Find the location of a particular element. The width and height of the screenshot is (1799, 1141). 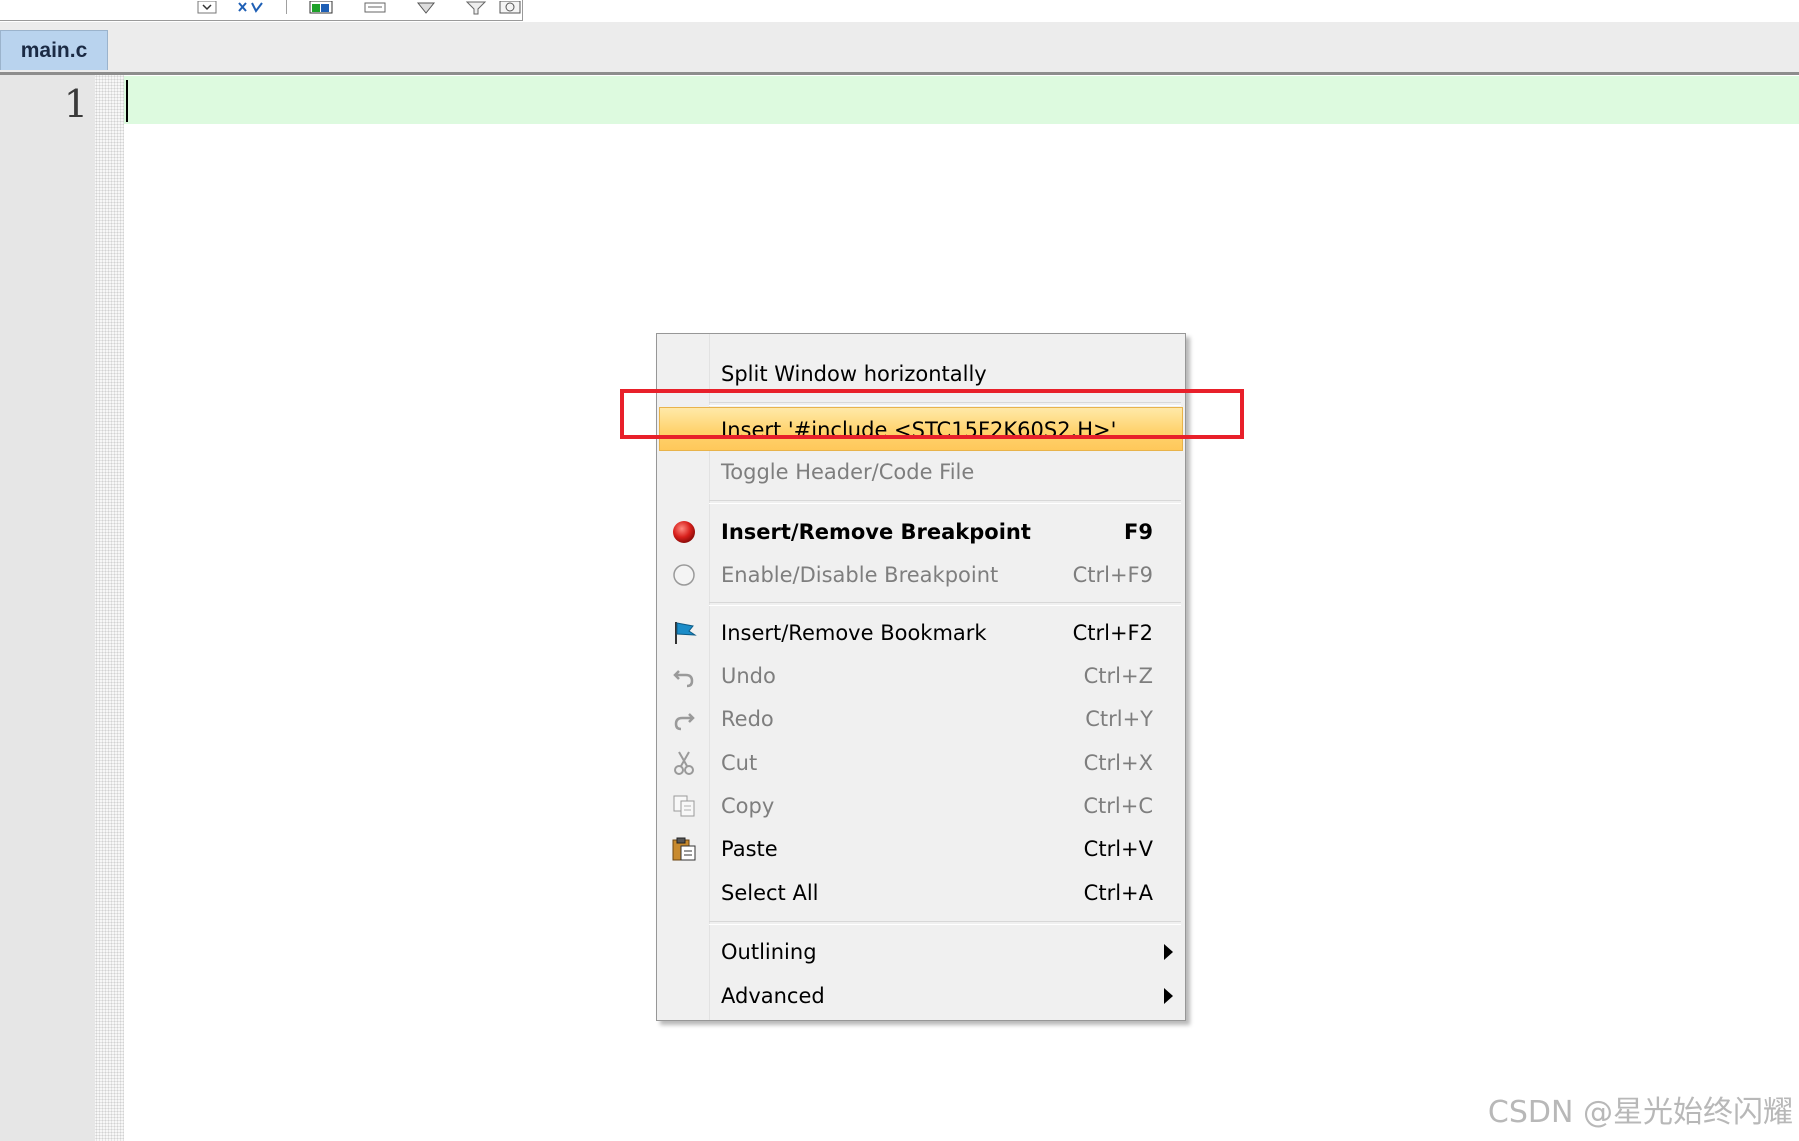

menu-item-label: Advanced is located at coordinates (773, 996).